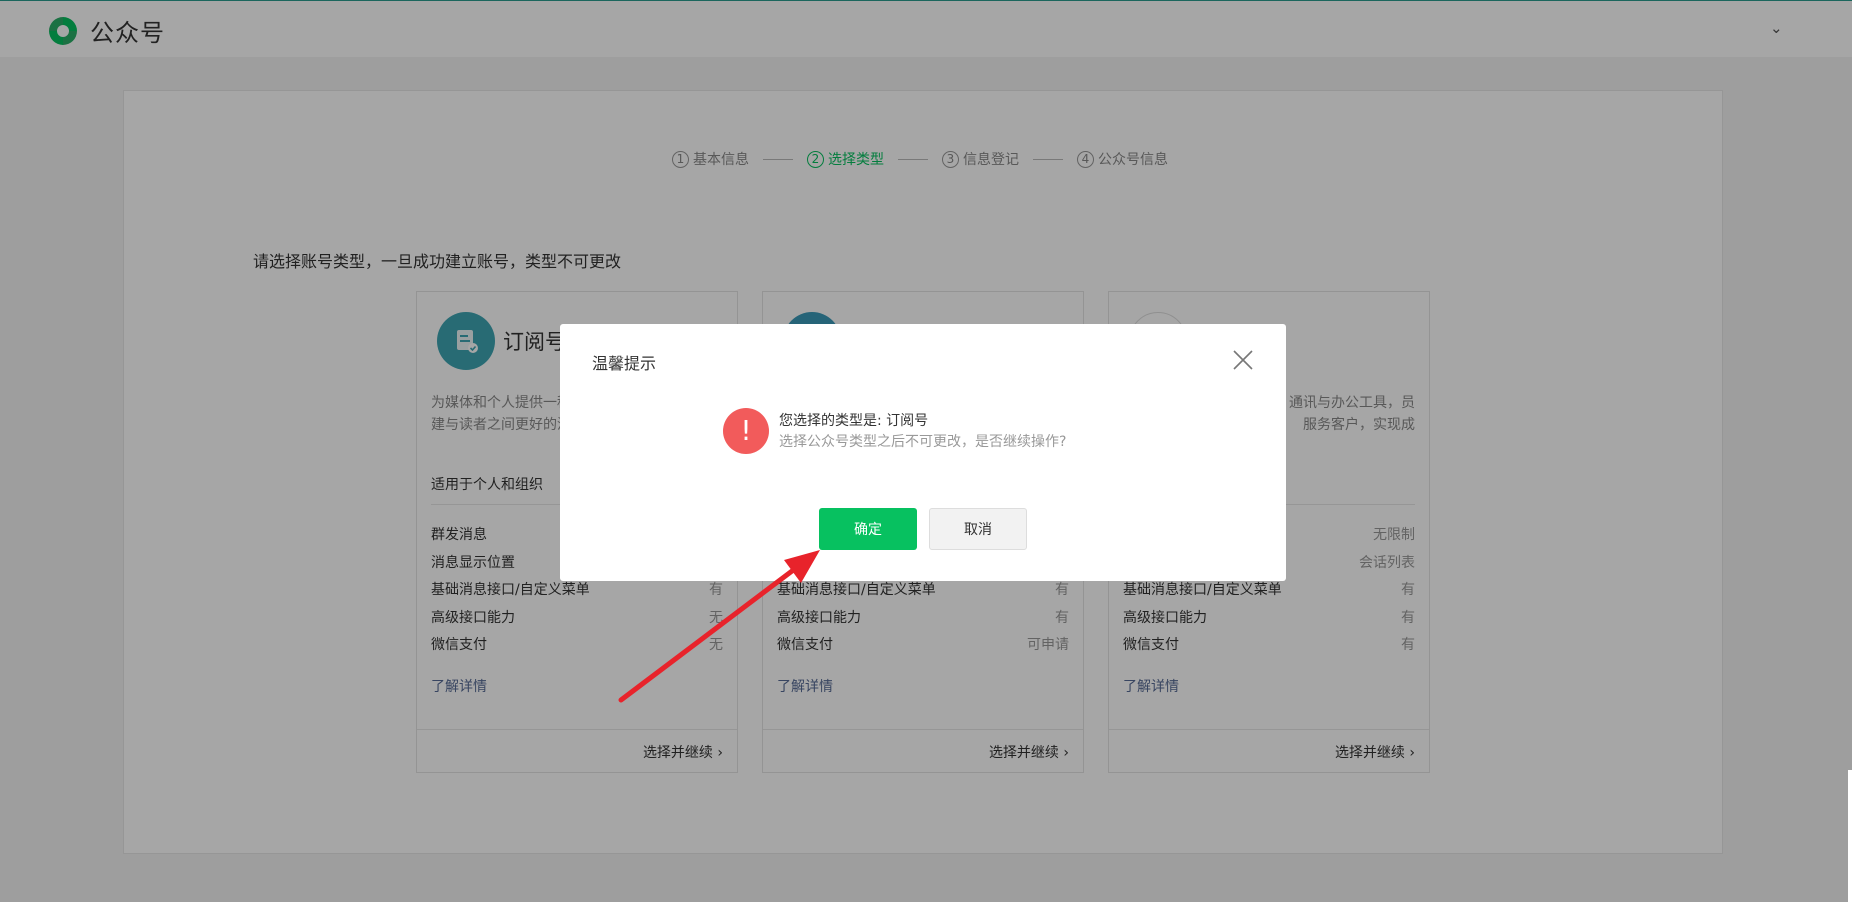 This screenshot has width=1852, height=902. What do you see at coordinates (923, 442) in the screenshot?
I see `dialog-sub-message: 选择公众号类型之后不可更改，是否继续操作?` at bounding box center [923, 442].